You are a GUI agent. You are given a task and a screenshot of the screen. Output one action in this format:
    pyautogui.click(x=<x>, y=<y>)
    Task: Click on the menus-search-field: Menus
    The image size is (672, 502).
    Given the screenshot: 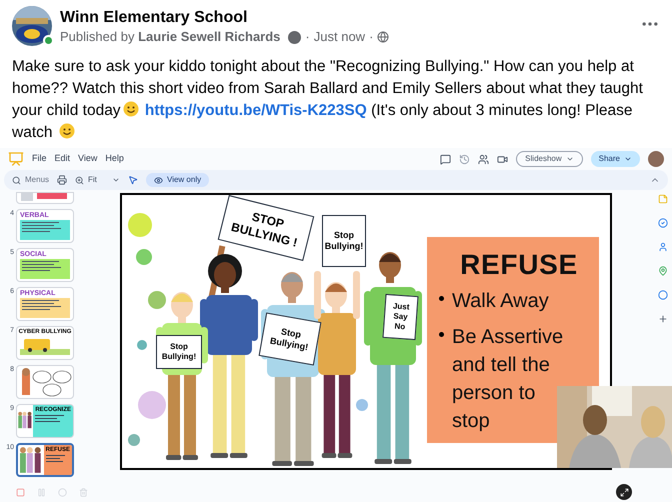 What is the action you would take?
    pyautogui.click(x=31, y=180)
    